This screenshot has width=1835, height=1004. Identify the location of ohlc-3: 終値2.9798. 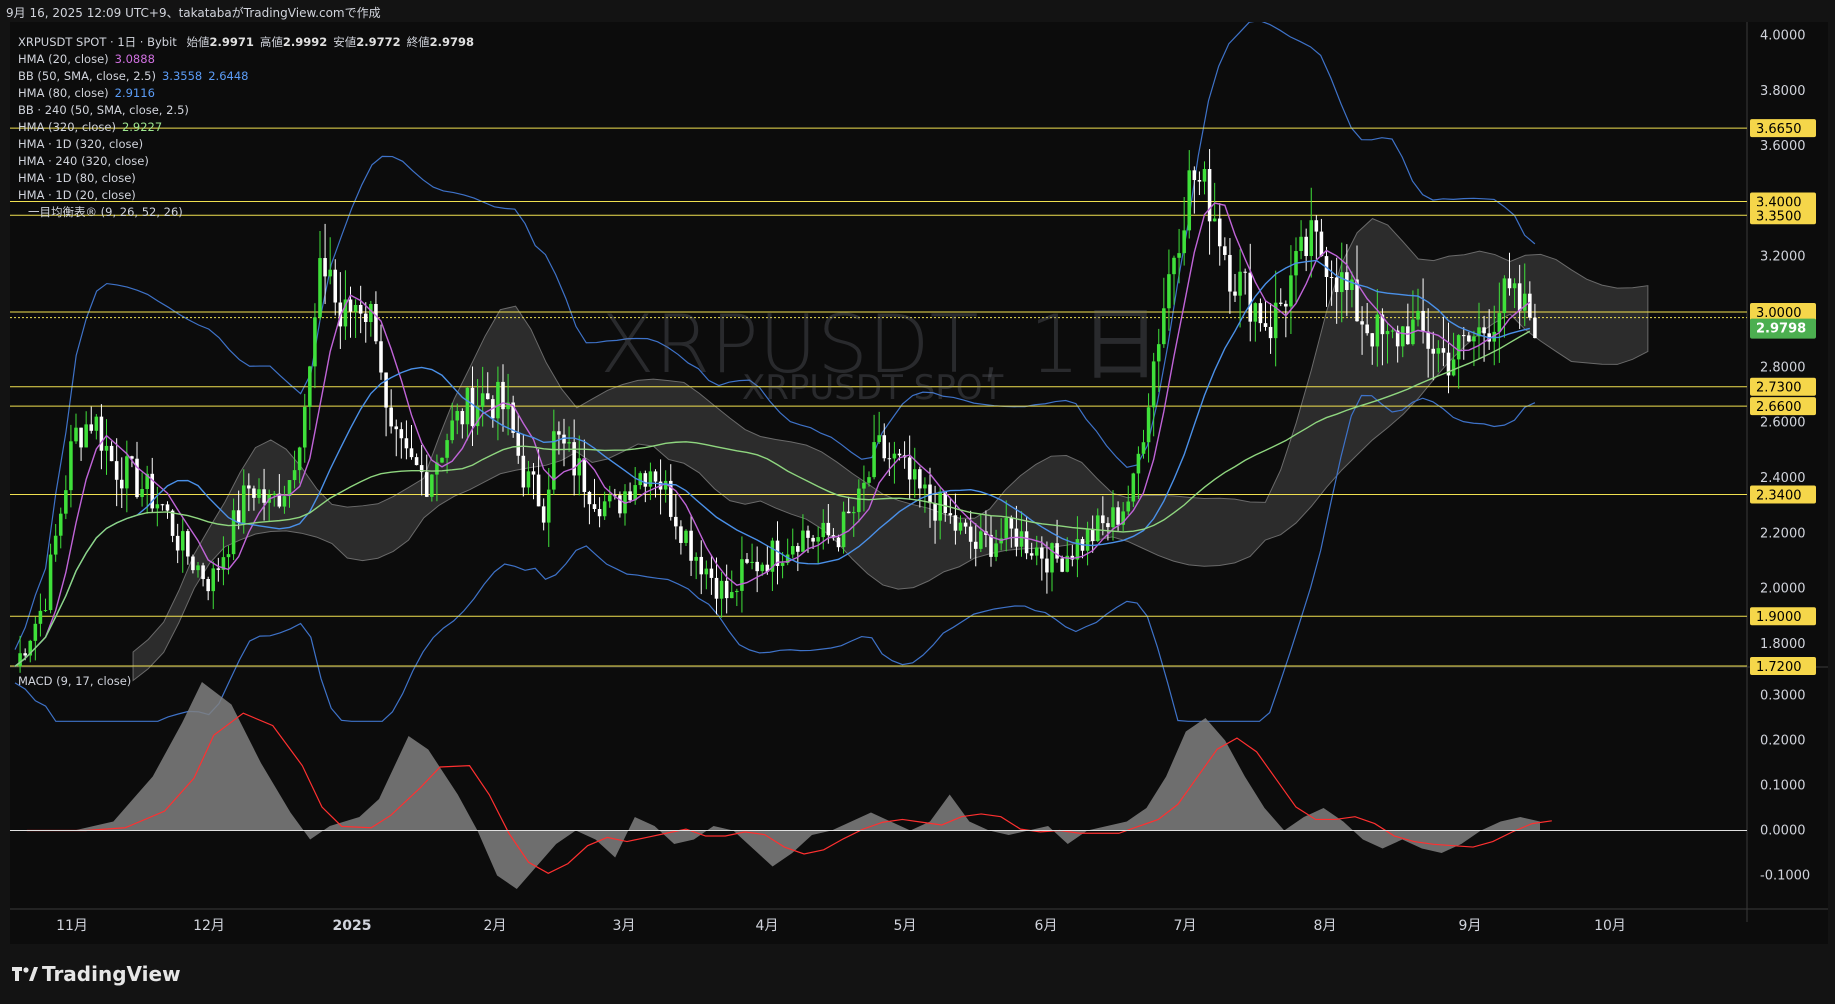
(440, 42).